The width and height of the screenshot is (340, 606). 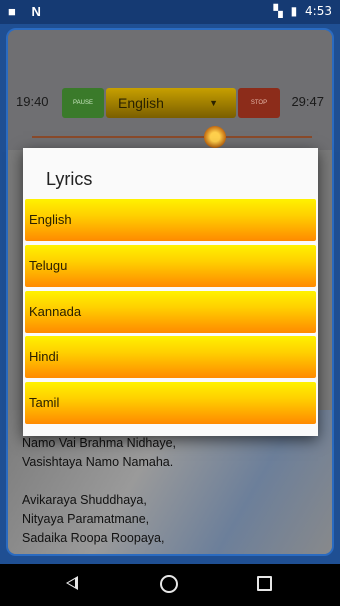 I want to click on lyrics-line: Vasishtaya Namo Namaha., so click(x=98, y=462).